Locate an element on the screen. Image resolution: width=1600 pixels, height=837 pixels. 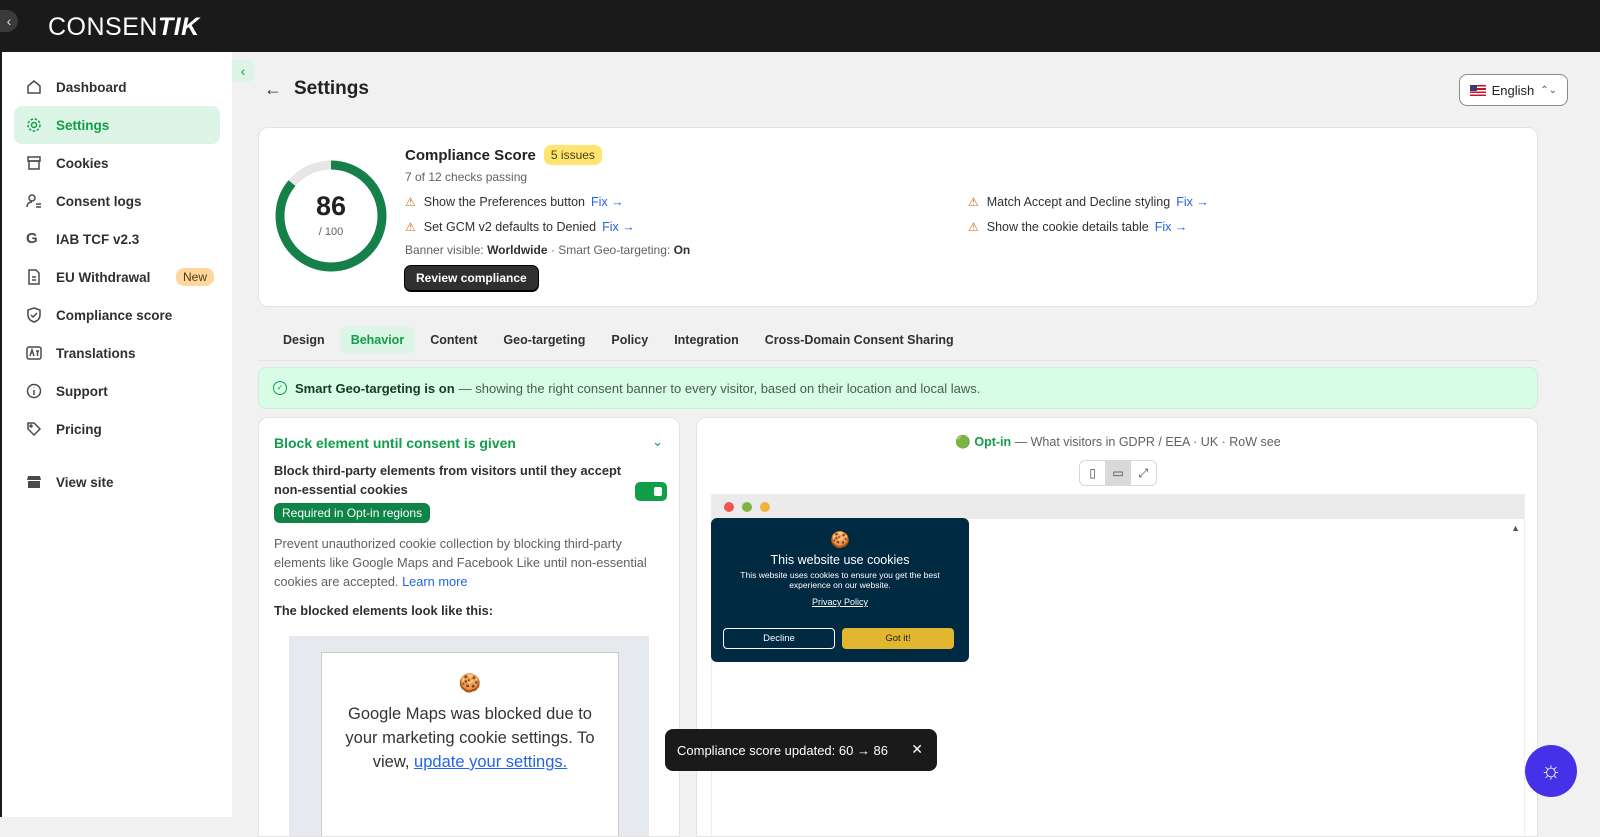
issues-badge: 5 issues is located at coordinates (572, 155).